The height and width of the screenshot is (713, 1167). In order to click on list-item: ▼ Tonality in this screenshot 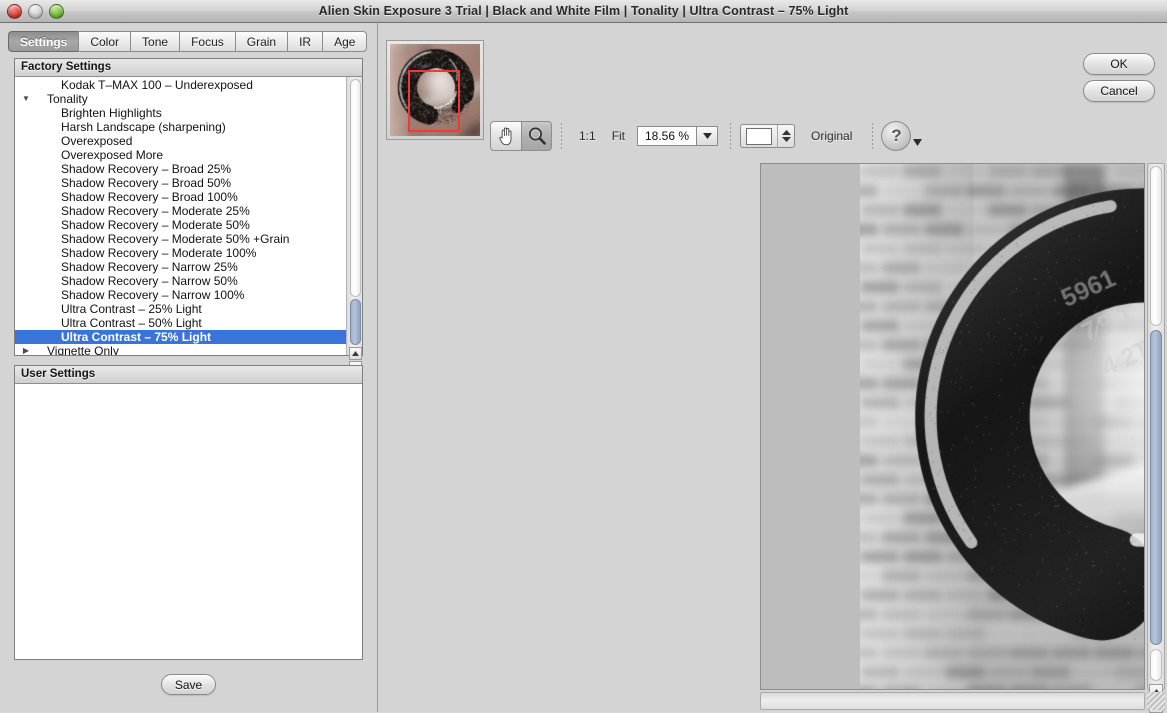, I will do `click(180, 99)`.